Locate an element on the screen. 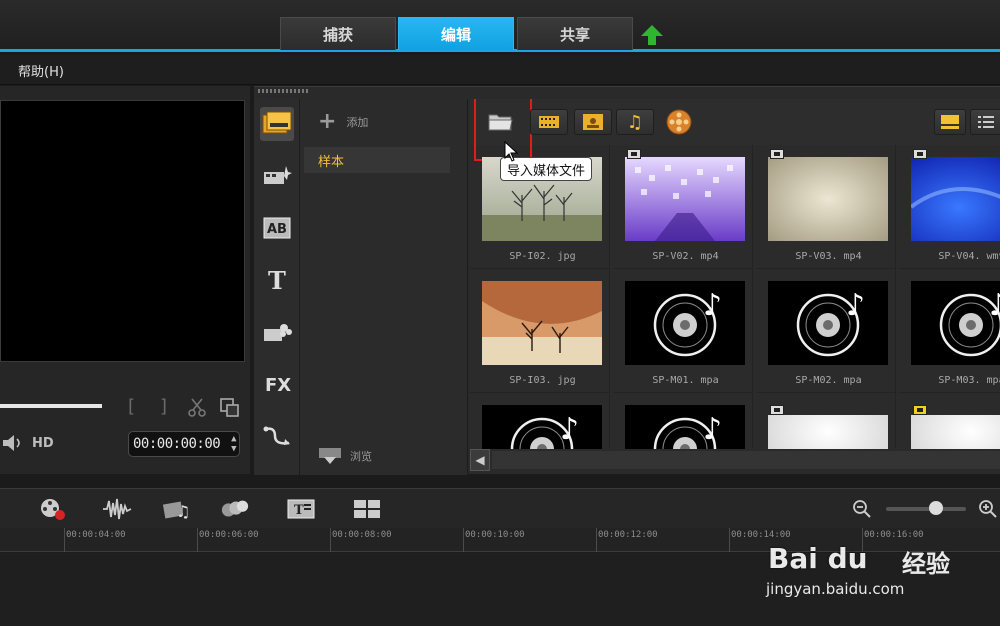  scissors-icon is located at coordinates (197, 408).